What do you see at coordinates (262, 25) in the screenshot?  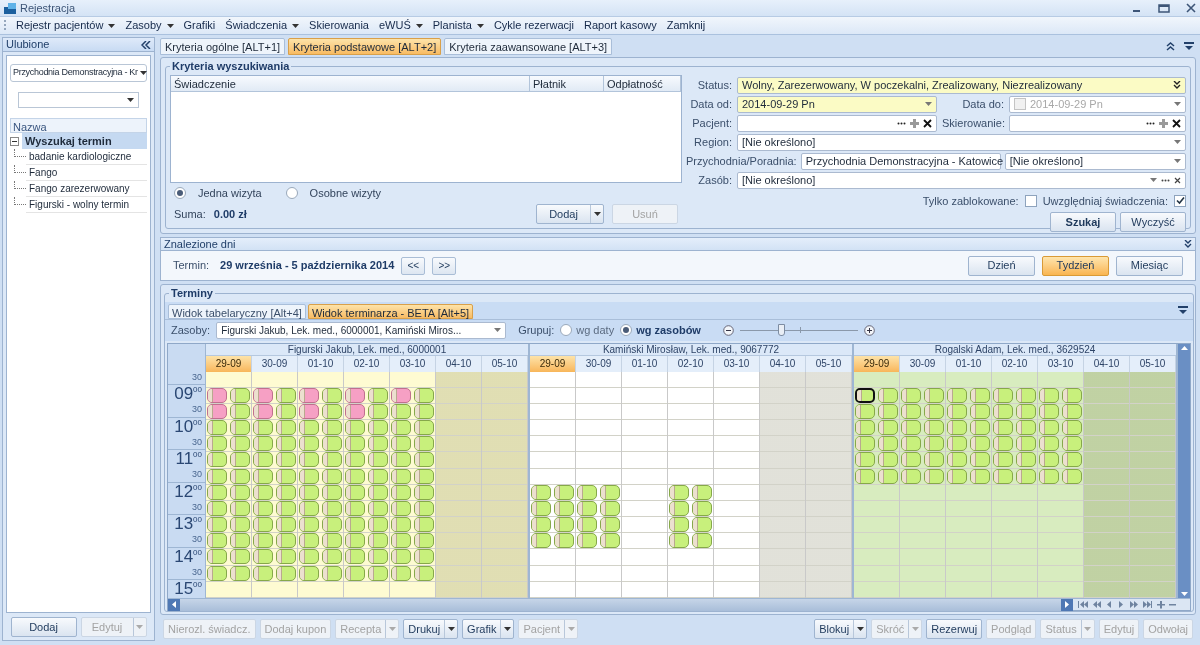 I see `menu-item: Świadczenia` at bounding box center [262, 25].